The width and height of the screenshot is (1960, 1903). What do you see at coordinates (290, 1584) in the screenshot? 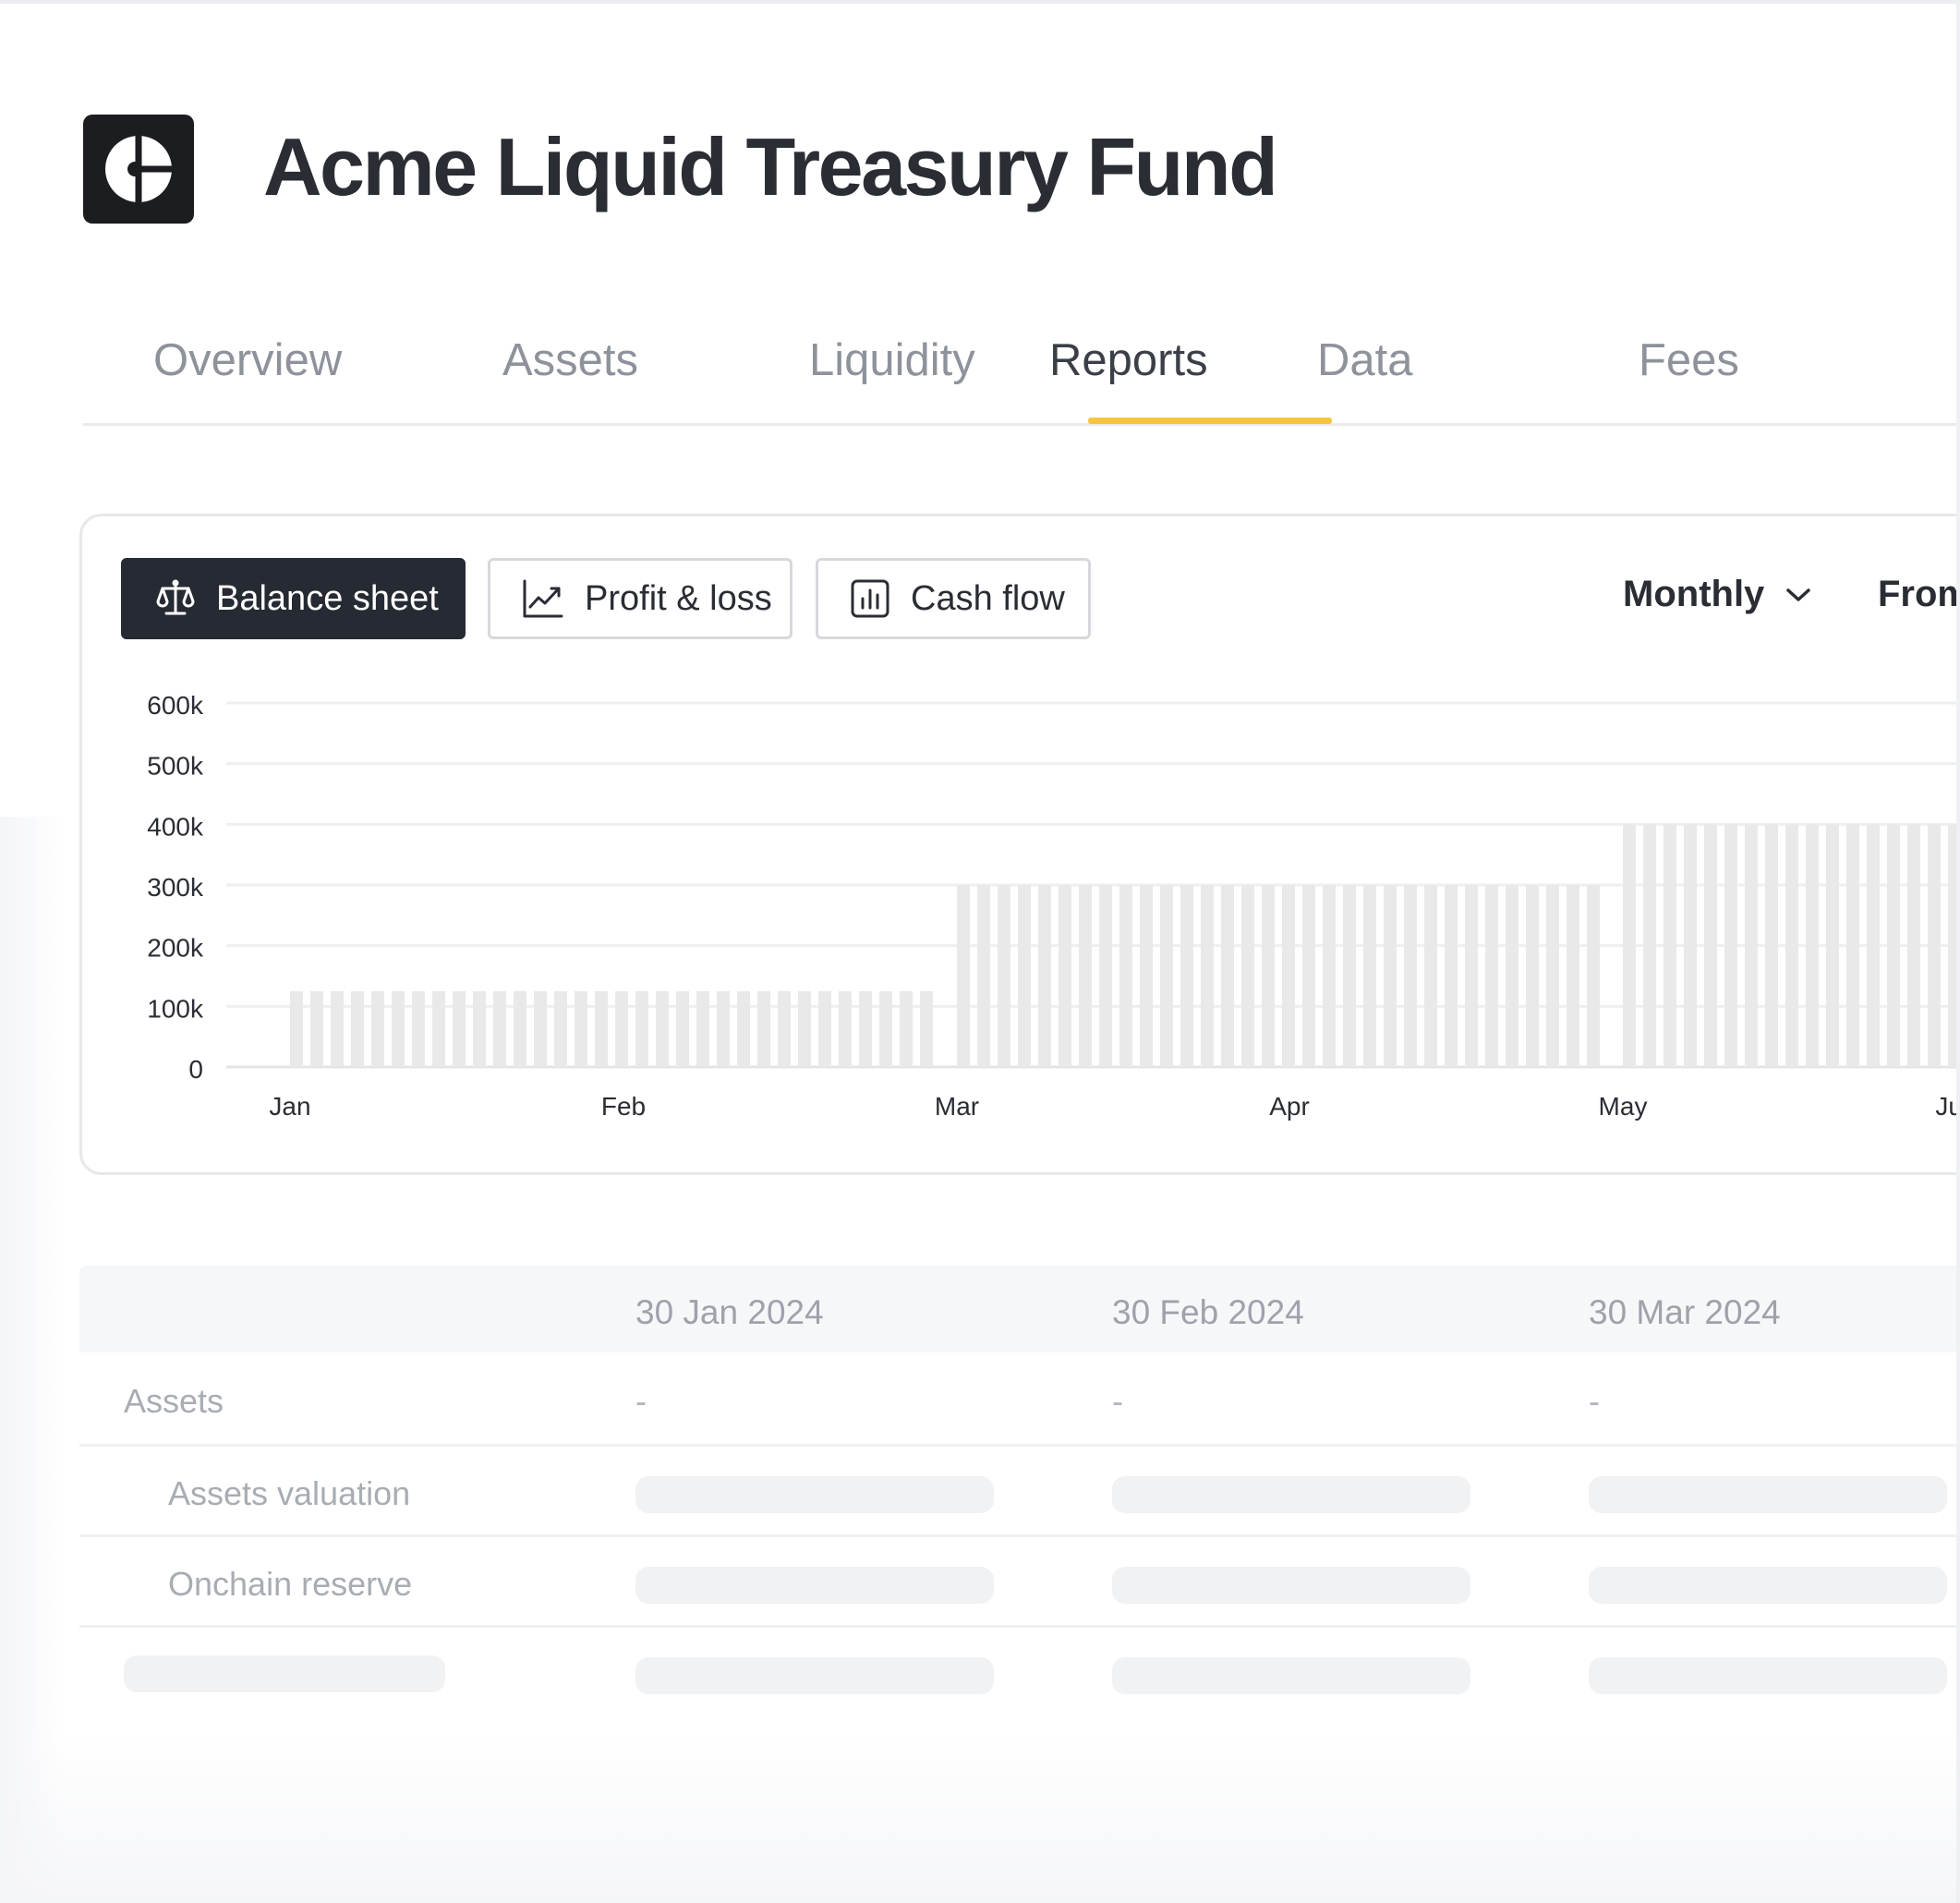
I see `row-label-onchain-reserve: Onchain reserve` at bounding box center [290, 1584].